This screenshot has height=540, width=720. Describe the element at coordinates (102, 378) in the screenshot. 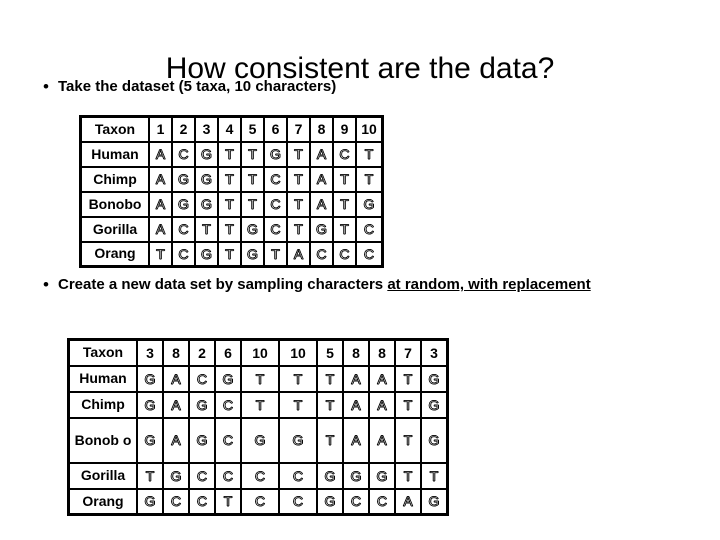

I see `taxon-label: Human` at that location.